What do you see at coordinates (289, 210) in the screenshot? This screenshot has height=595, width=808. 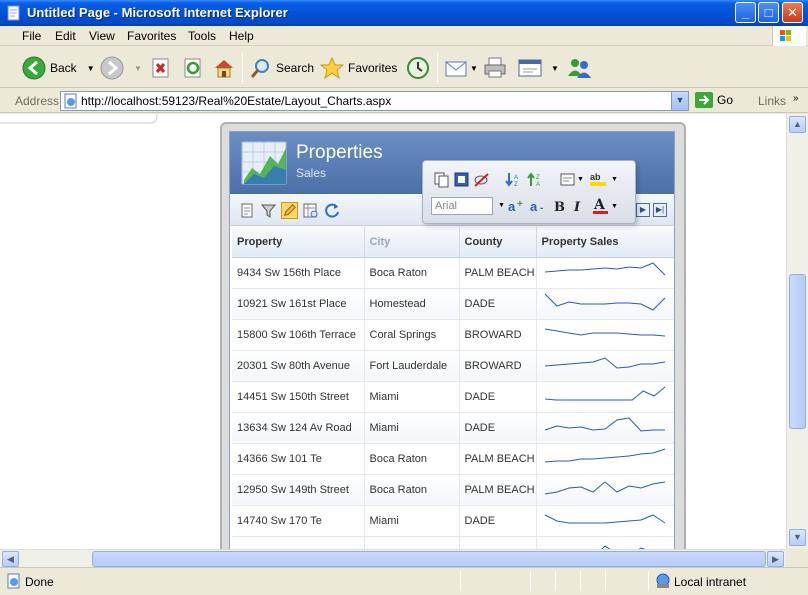 I see `edit-pencil-icon` at bounding box center [289, 210].